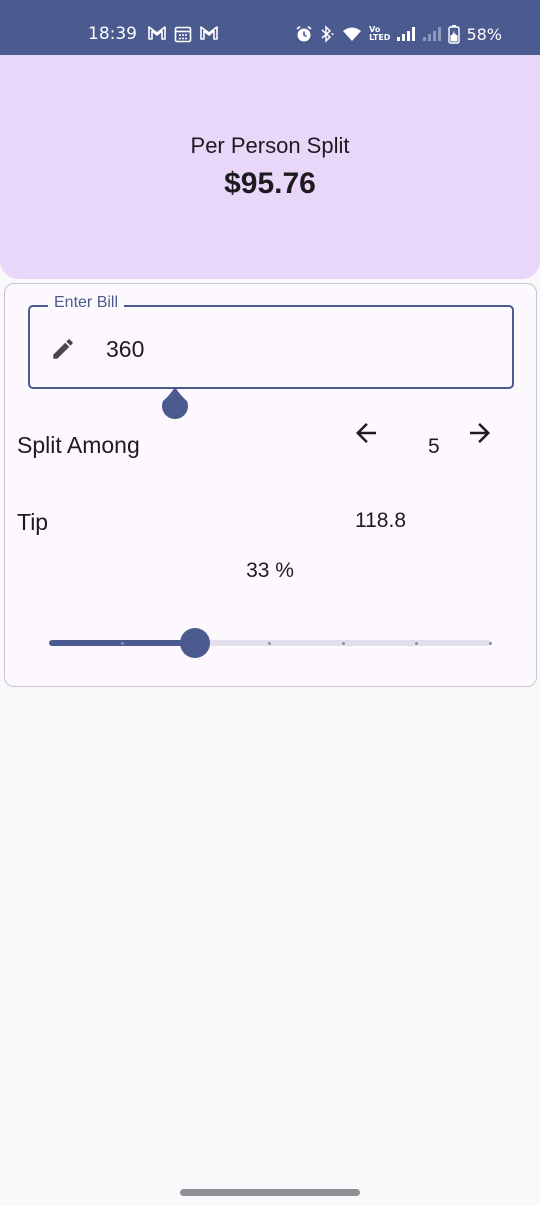 The height and width of the screenshot is (1206, 540). What do you see at coordinates (454, 34) in the screenshot?
I see `battery-icon` at bounding box center [454, 34].